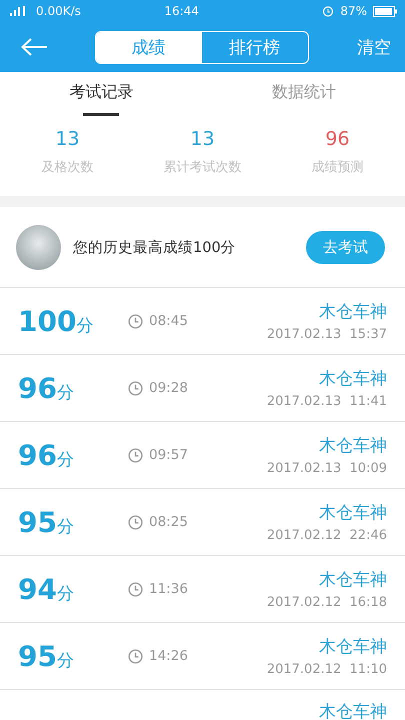 This screenshot has height=720, width=405. I want to click on exam-duration: 09:28, so click(168, 388).